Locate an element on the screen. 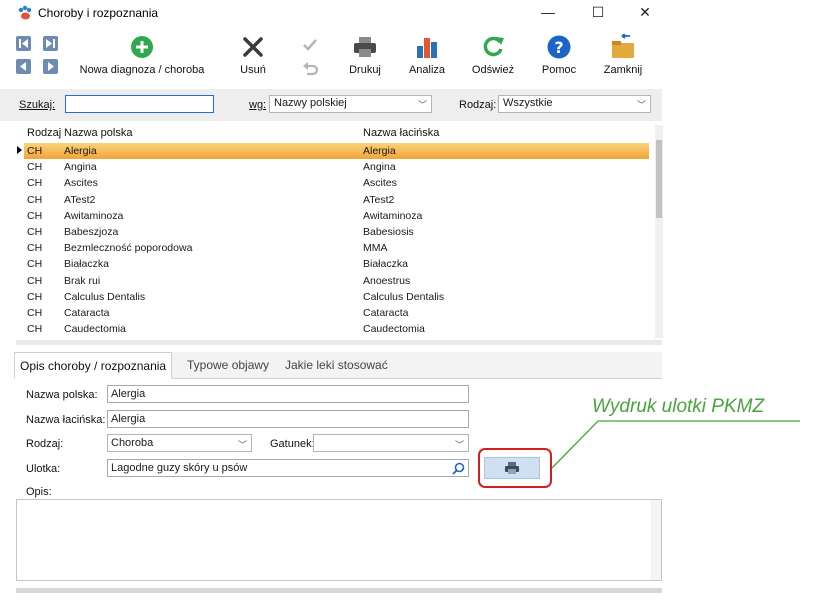 Image resolution: width=822 pixels, height=601 pixels. type-filter-select: Wszystkie ﹀ is located at coordinates (574, 104).